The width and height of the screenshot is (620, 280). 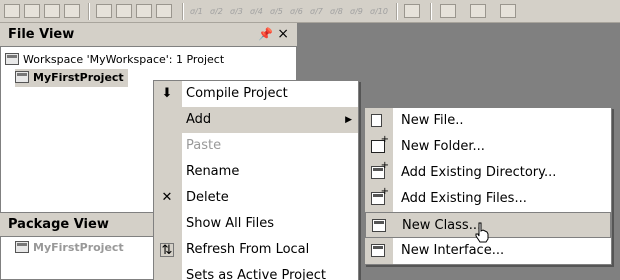 What do you see at coordinates (41, 34) in the screenshot?
I see `file-view-title: File View` at bounding box center [41, 34].